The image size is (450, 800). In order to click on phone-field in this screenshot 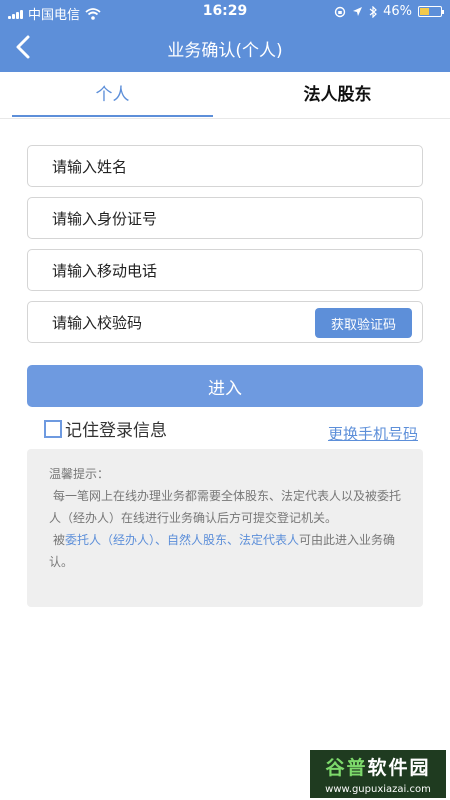, I will do `click(225, 270)`.